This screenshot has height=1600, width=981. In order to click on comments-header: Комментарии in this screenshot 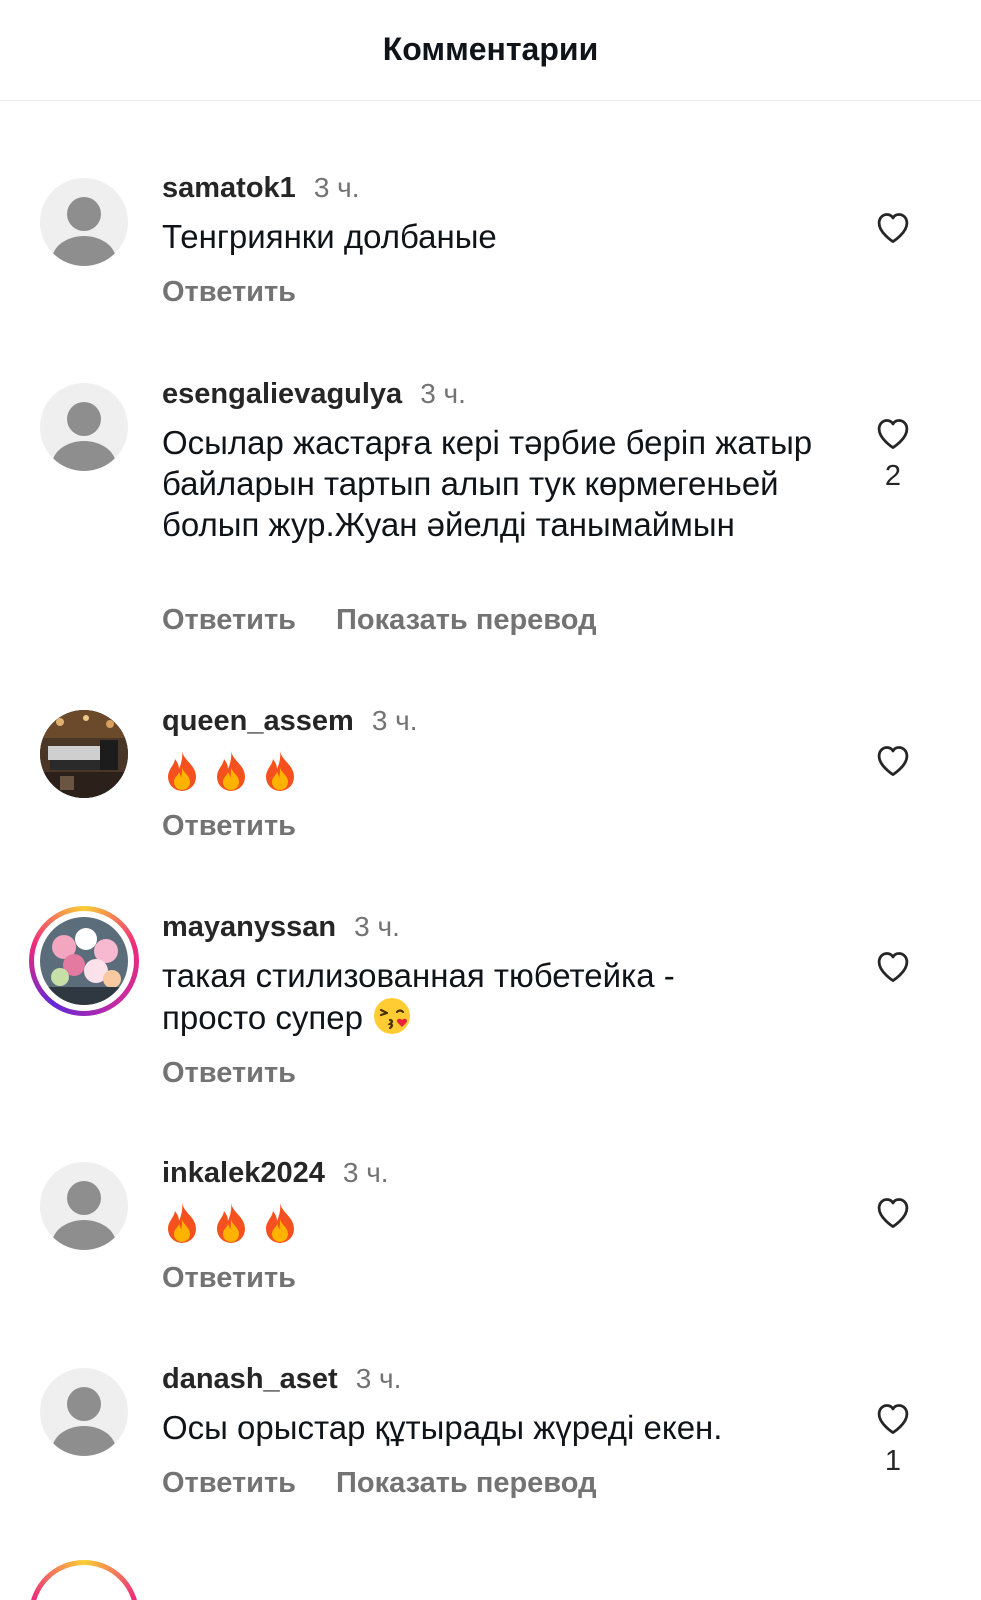, I will do `click(490, 50)`.